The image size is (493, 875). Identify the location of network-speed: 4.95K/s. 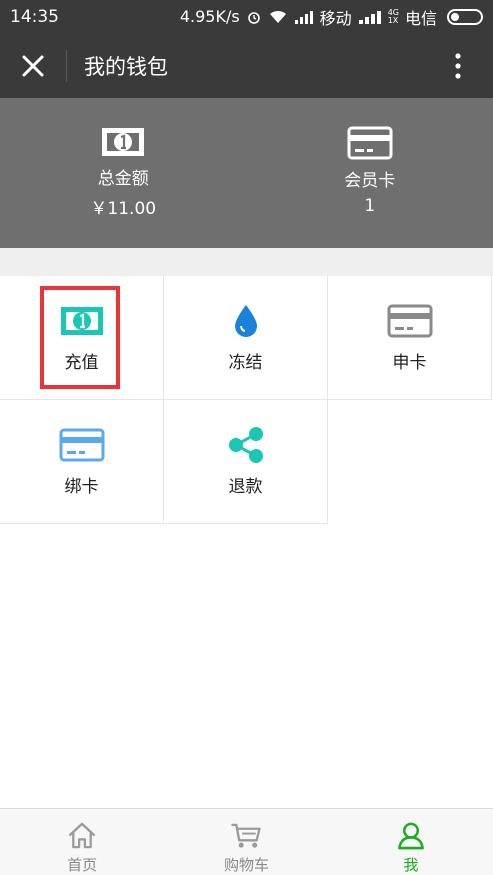
(209, 16).